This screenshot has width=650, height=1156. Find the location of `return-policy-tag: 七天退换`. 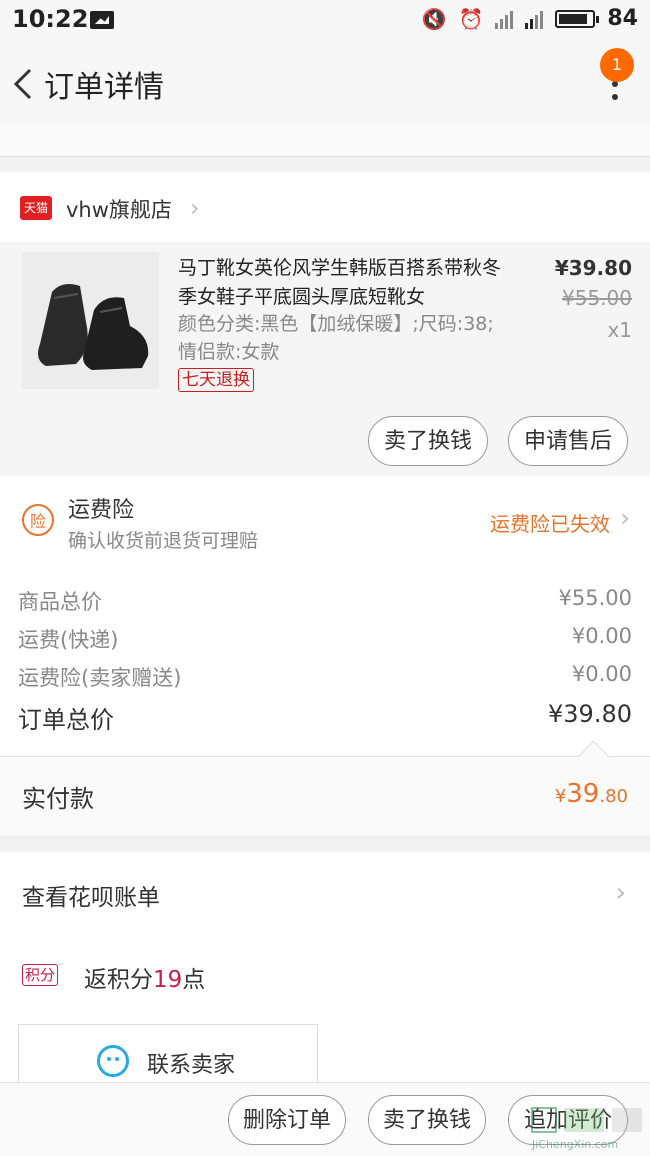

return-policy-tag: 七天退换 is located at coordinates (216, 380).